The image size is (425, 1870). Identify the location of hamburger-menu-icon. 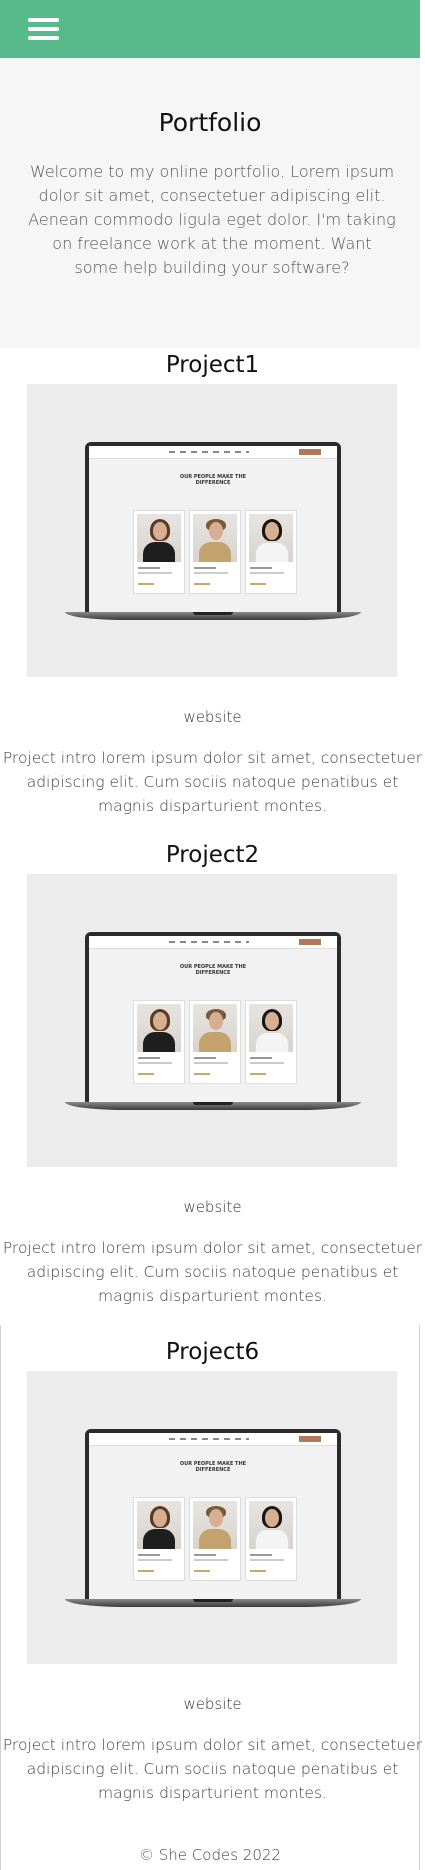
(43, 29).